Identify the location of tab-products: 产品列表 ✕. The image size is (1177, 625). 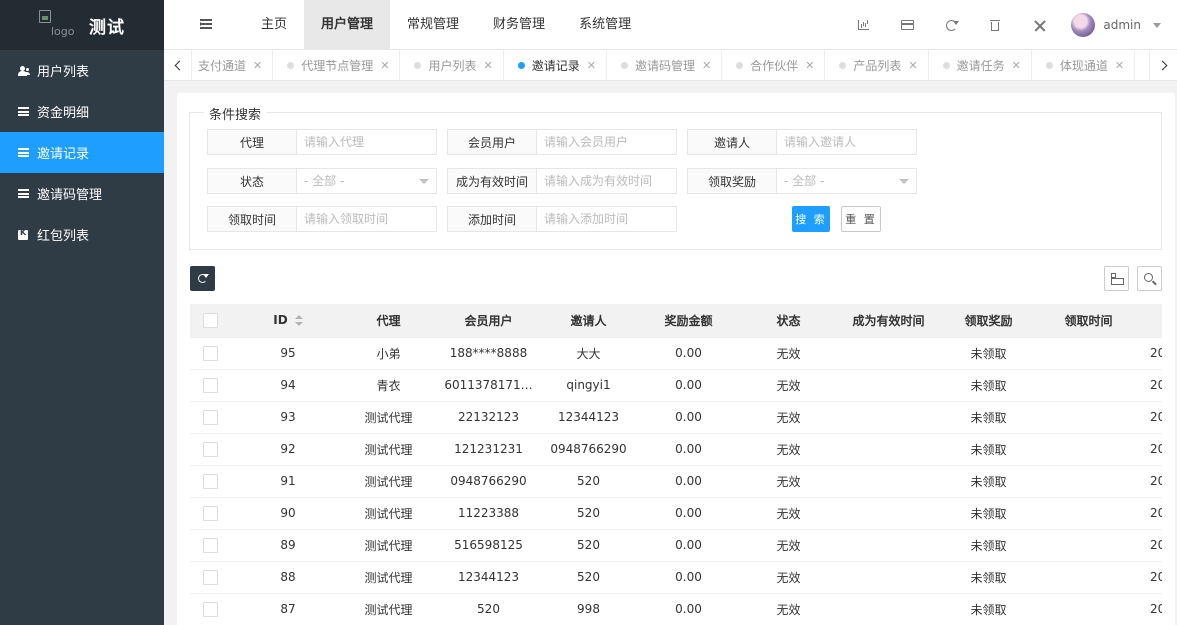
(877, 65).